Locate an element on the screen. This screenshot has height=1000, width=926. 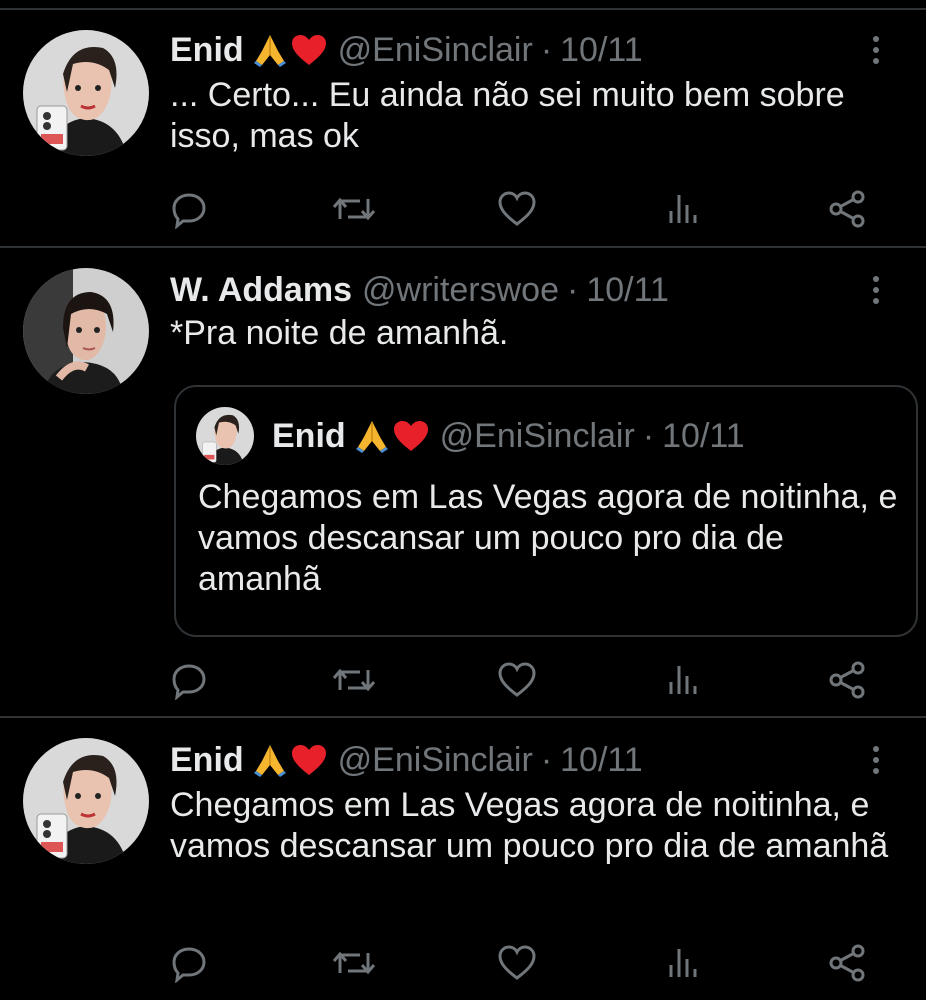
quoted-display-name: Enid is located at coordinates (309, 436).